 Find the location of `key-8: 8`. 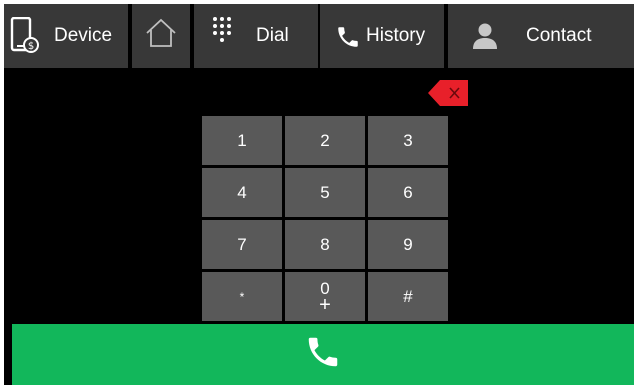

key-8: 8 is located at coordinates (325, 244).